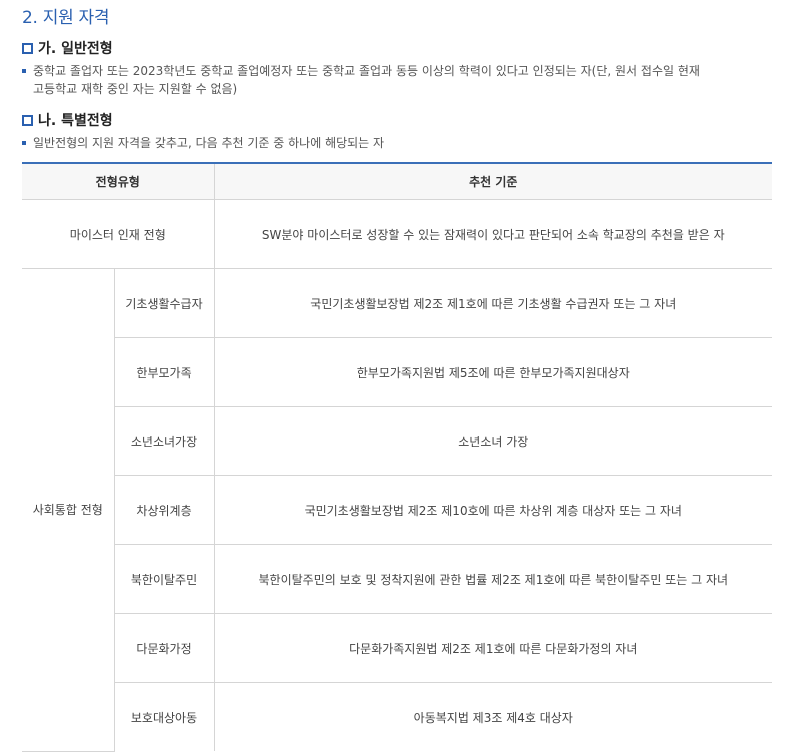 The image size is (798, 752). Describe the element at coordinates (164, 716) in the screenshot. I see `social-subtype: 보호대상아동` at that location.